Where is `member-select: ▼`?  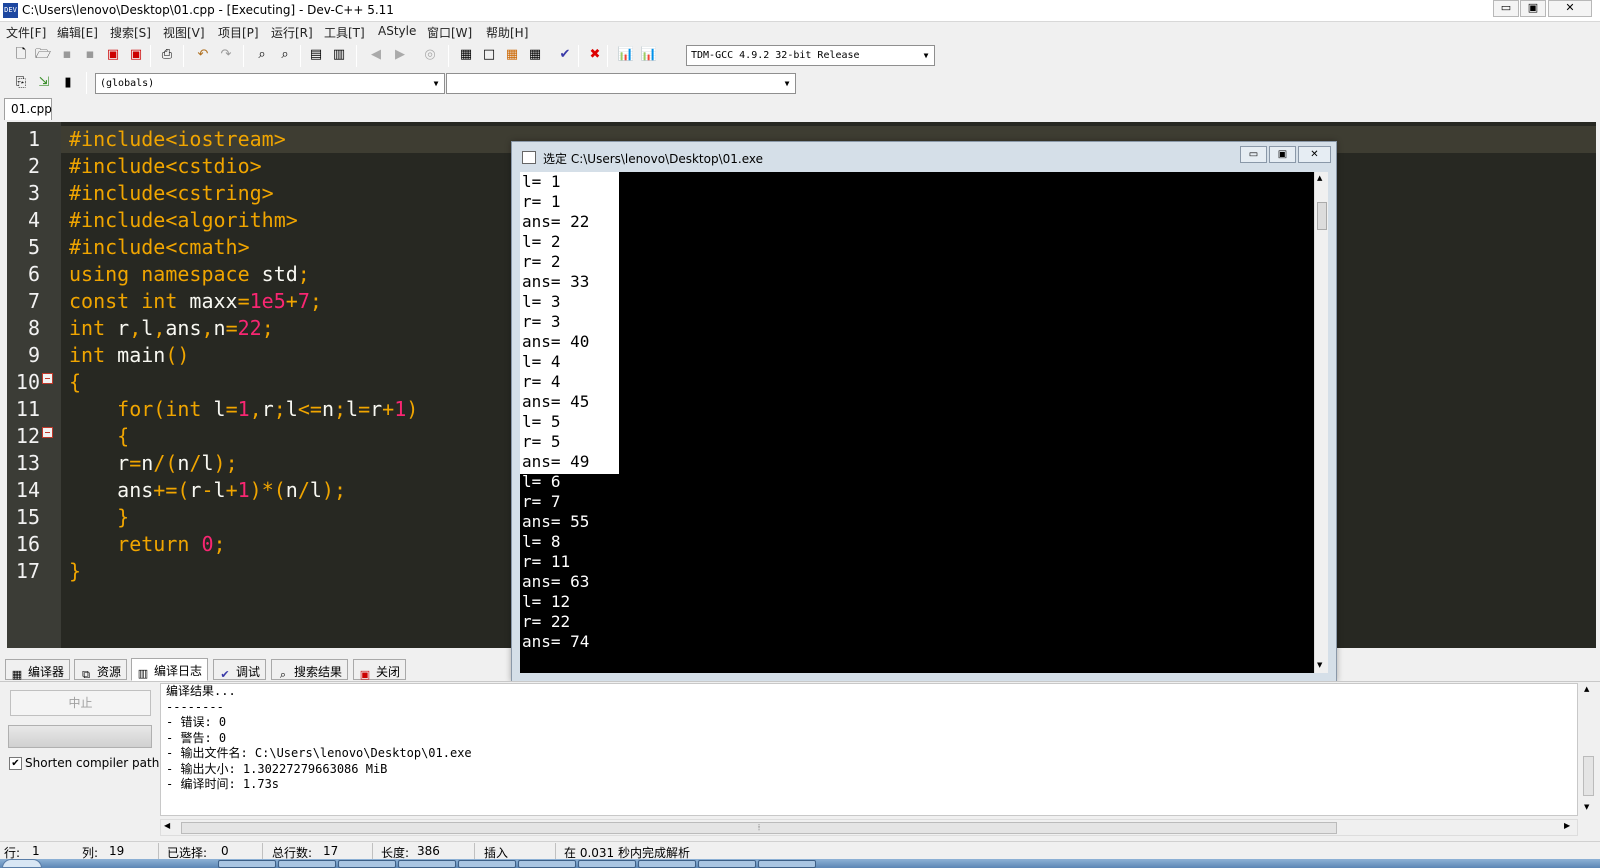 member-select: ▼ is located at coordinates (621, 83).